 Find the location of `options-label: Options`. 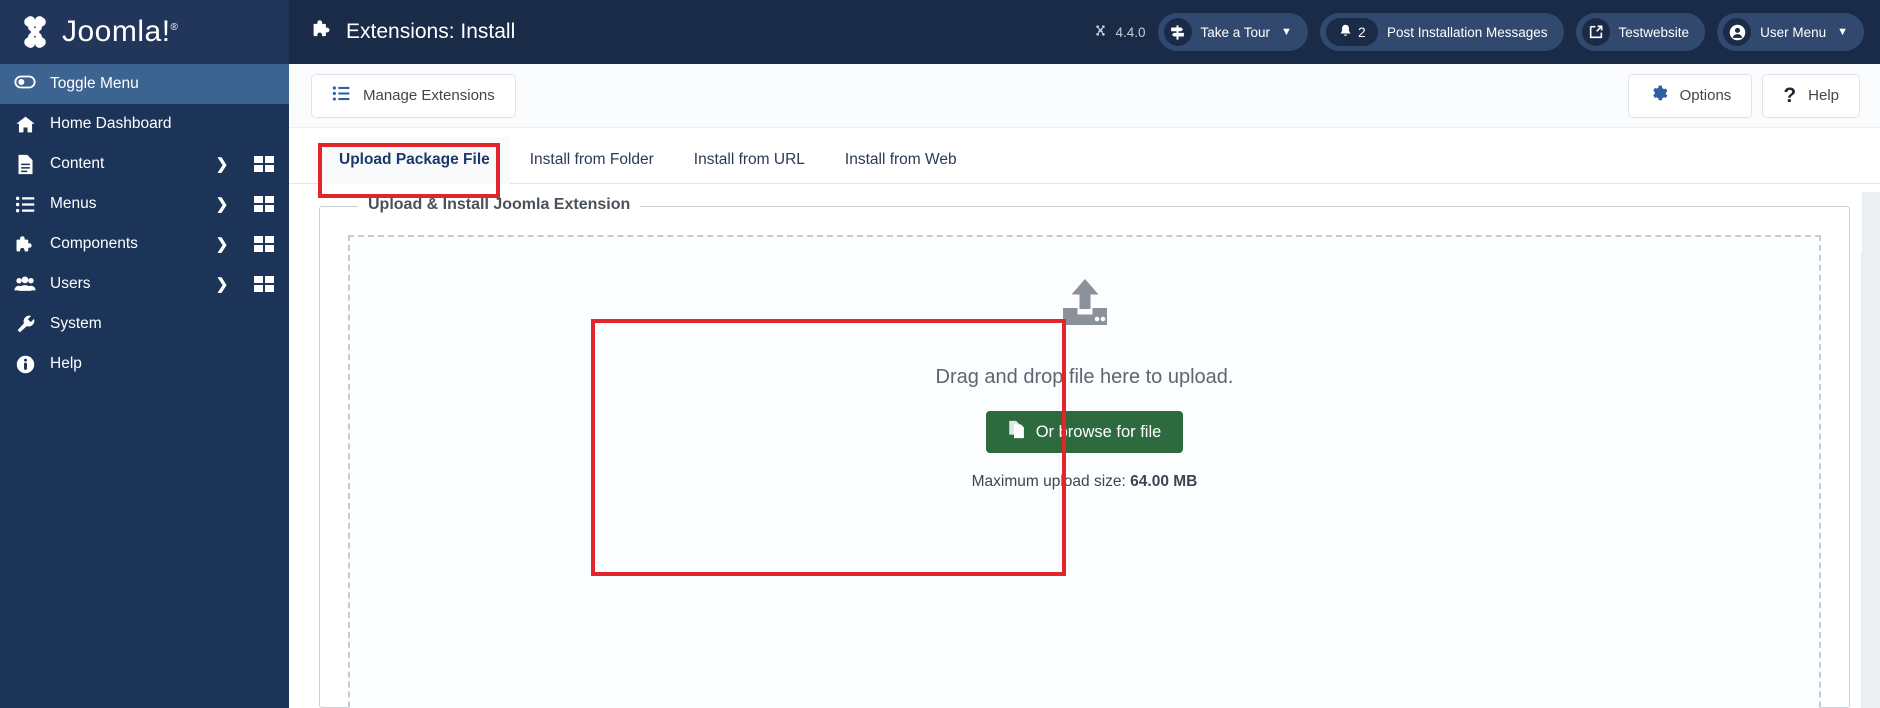

options-label: Options is located at coordinates (1705, 95).